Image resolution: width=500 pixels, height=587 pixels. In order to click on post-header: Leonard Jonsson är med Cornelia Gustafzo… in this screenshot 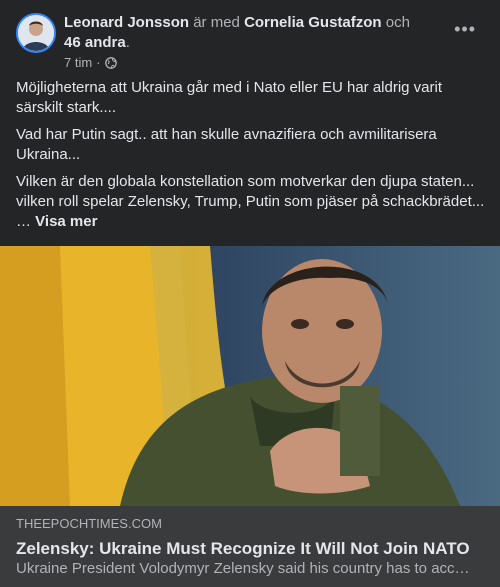, I will do `click(250, 43)`.